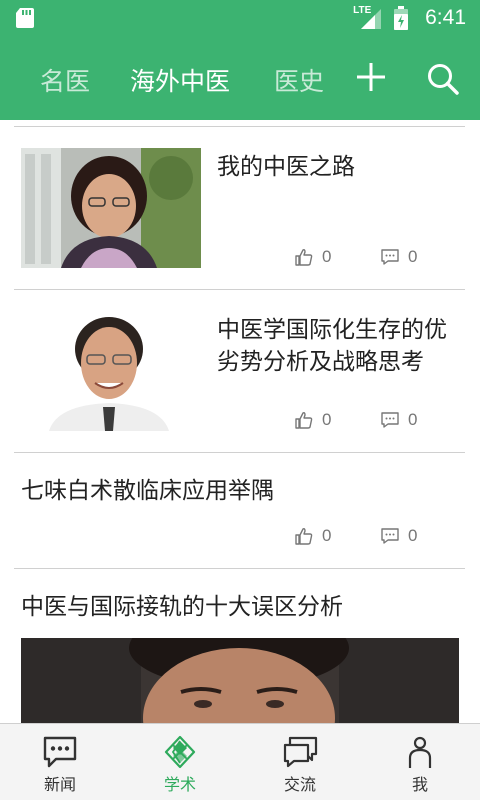 The image size is (480, 800). What do you see at coordinates (342, 346) in the screenshot?
I see `article-title: 中医学国际化生存的优劣势分析及战略思考` at bounding box center [342, 346].